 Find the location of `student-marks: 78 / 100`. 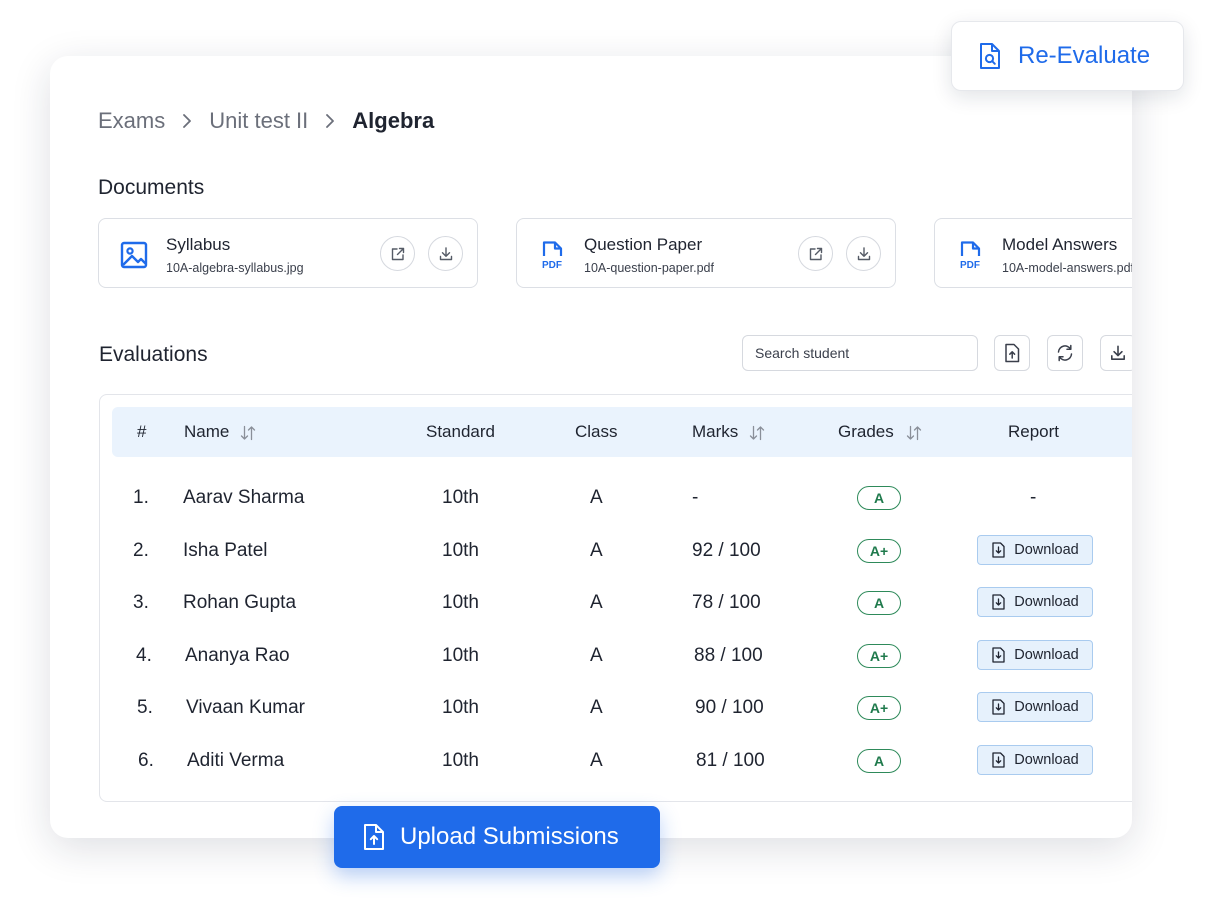

student-marks: 78 / 100 is located at coordinates (726, 602).